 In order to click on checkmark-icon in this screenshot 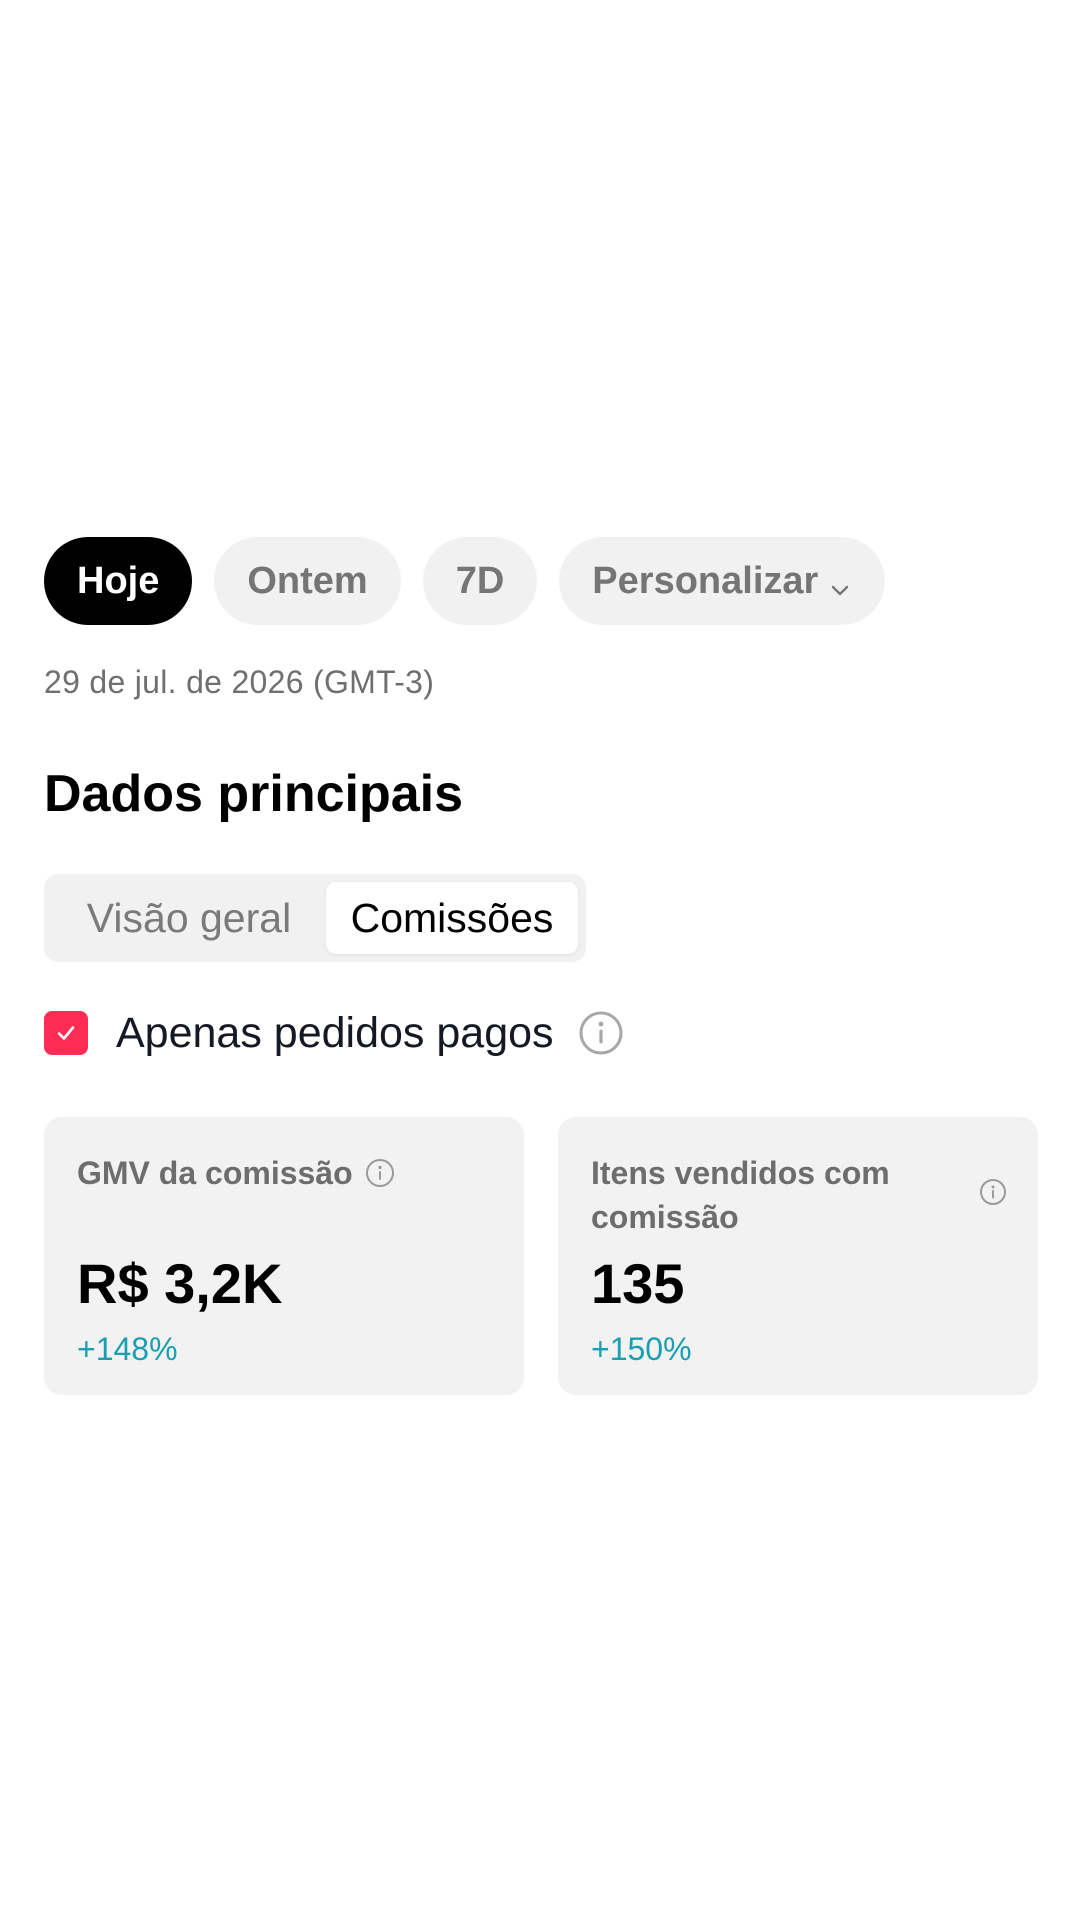, I will do `click(66, 1033)`.